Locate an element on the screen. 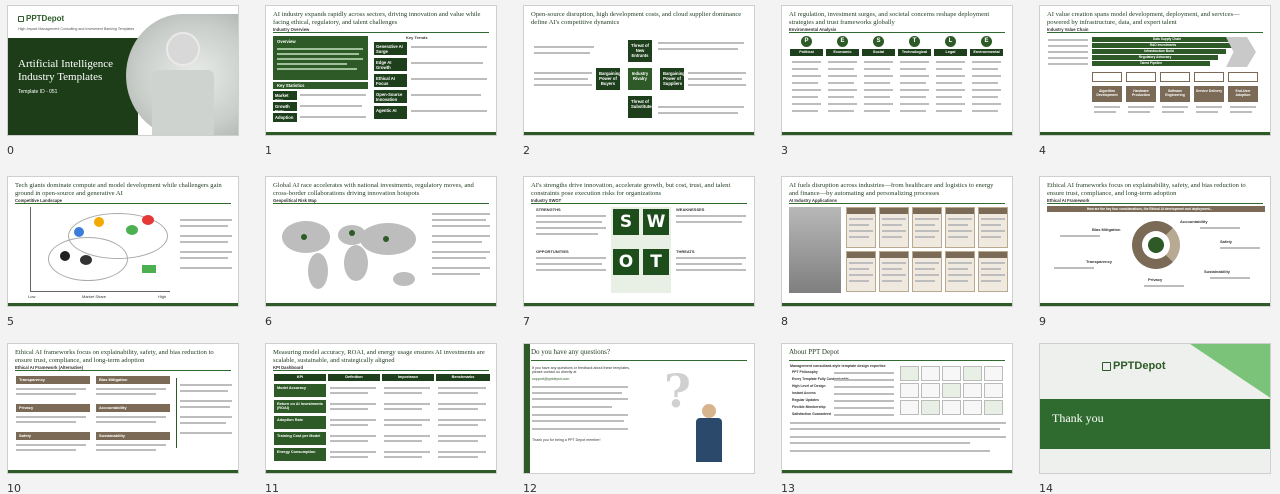 The image size is (1280, 494). kpi-row-label: Model Accuracy is located at coordinates (300, 390).